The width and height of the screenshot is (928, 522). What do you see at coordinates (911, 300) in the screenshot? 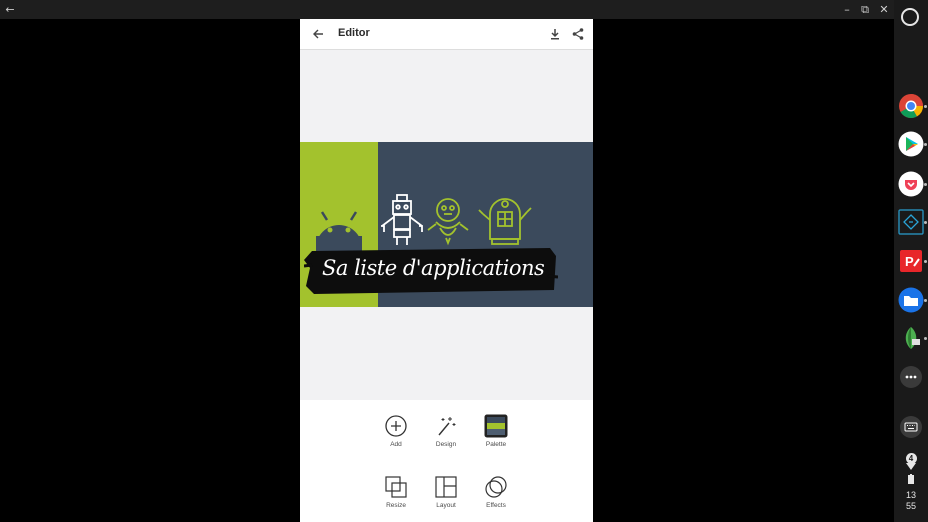
I see `files-icon` at bounding box center [911, 300].